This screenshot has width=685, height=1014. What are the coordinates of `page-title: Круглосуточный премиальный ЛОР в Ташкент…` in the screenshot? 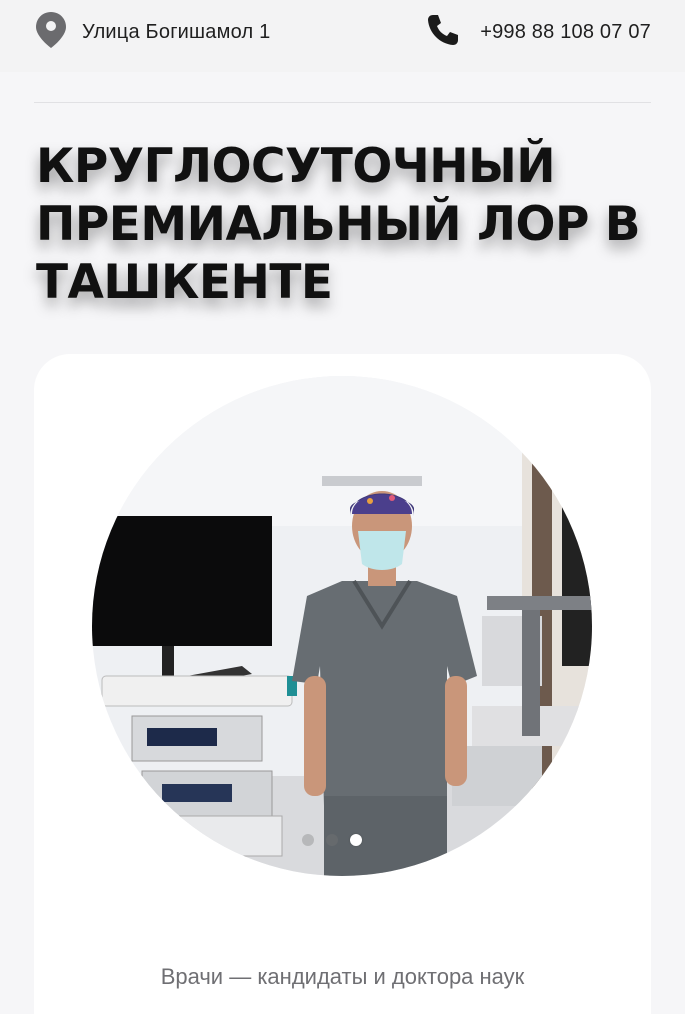 It's located at (338, 224).